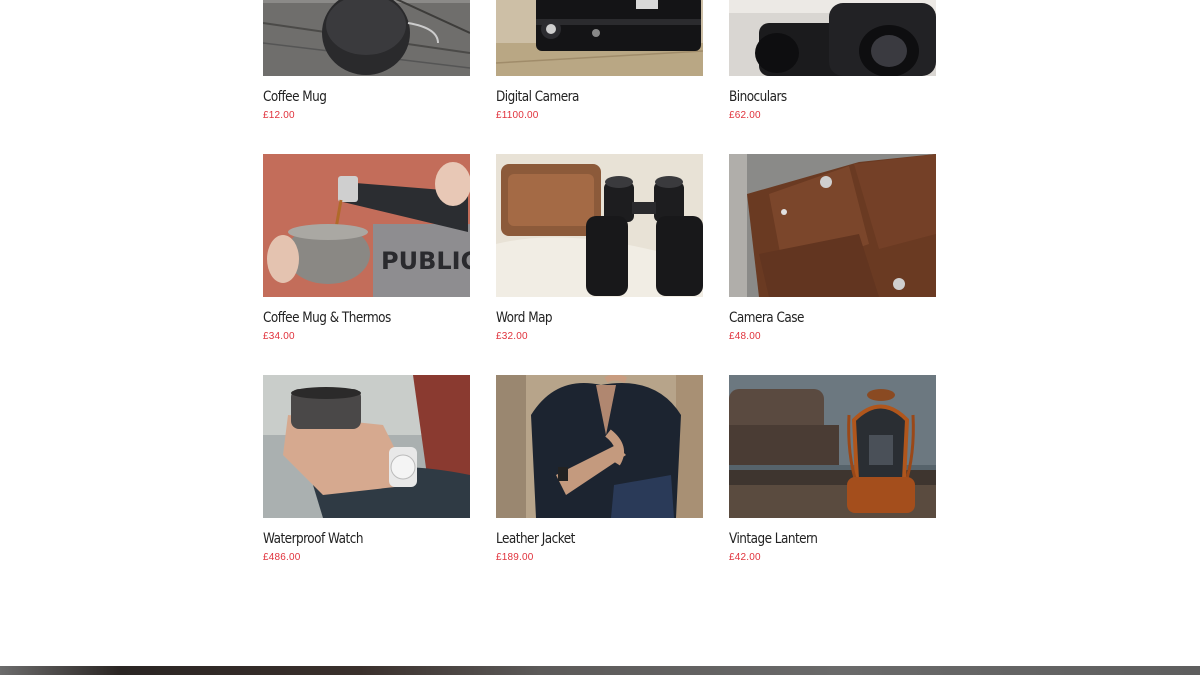  I want to click on product-image-digital-camera, so click(599, 38).